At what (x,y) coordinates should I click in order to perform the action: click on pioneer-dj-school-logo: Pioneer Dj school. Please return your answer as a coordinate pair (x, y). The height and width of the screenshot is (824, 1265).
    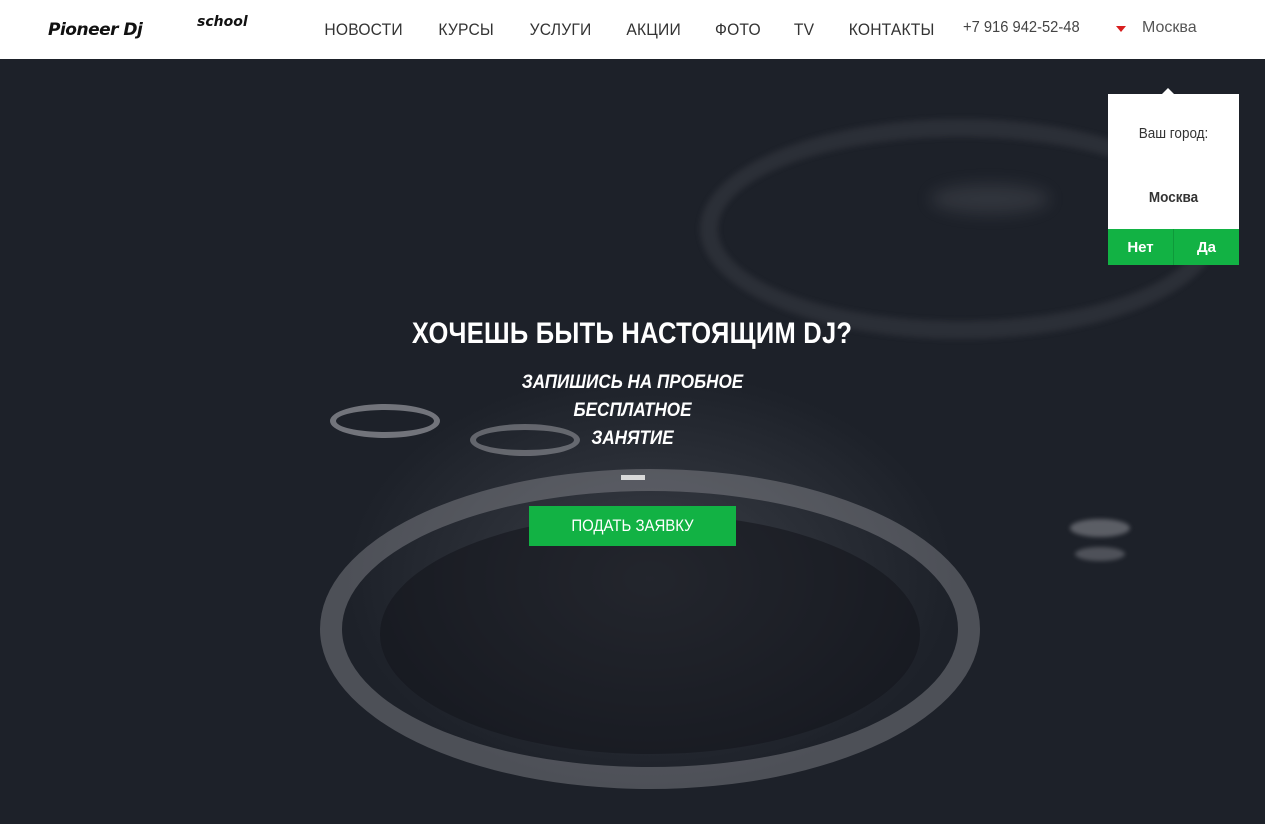
    Looking at the image, I should click on (153, 29).